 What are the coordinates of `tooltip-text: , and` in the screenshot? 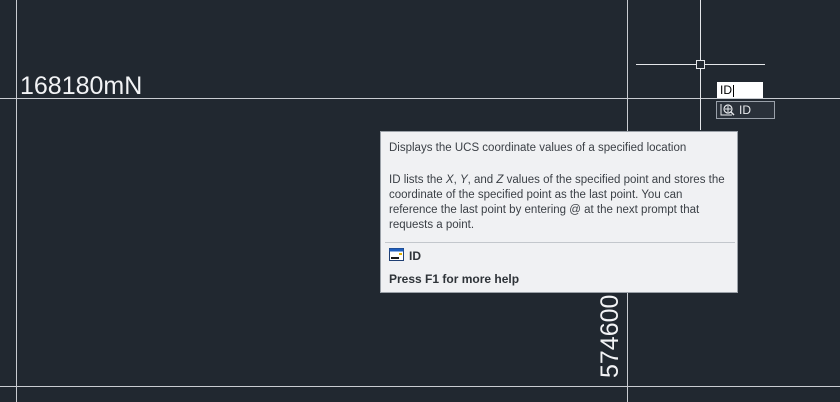 It's located at (482, 180).